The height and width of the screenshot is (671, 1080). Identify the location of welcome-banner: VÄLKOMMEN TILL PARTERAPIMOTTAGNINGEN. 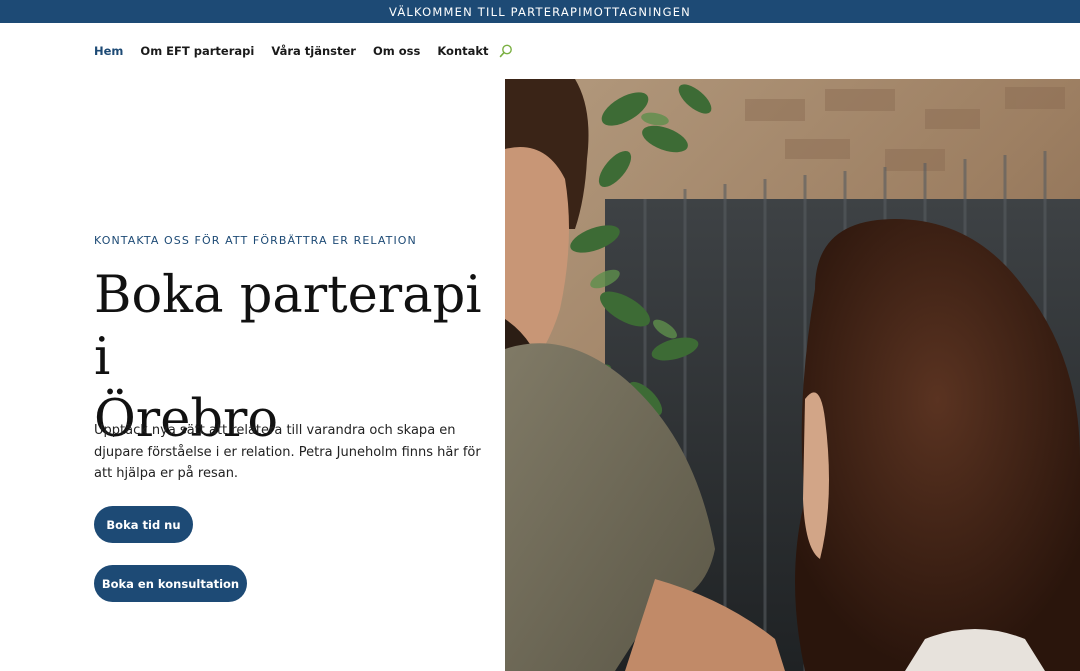
(540, 11).